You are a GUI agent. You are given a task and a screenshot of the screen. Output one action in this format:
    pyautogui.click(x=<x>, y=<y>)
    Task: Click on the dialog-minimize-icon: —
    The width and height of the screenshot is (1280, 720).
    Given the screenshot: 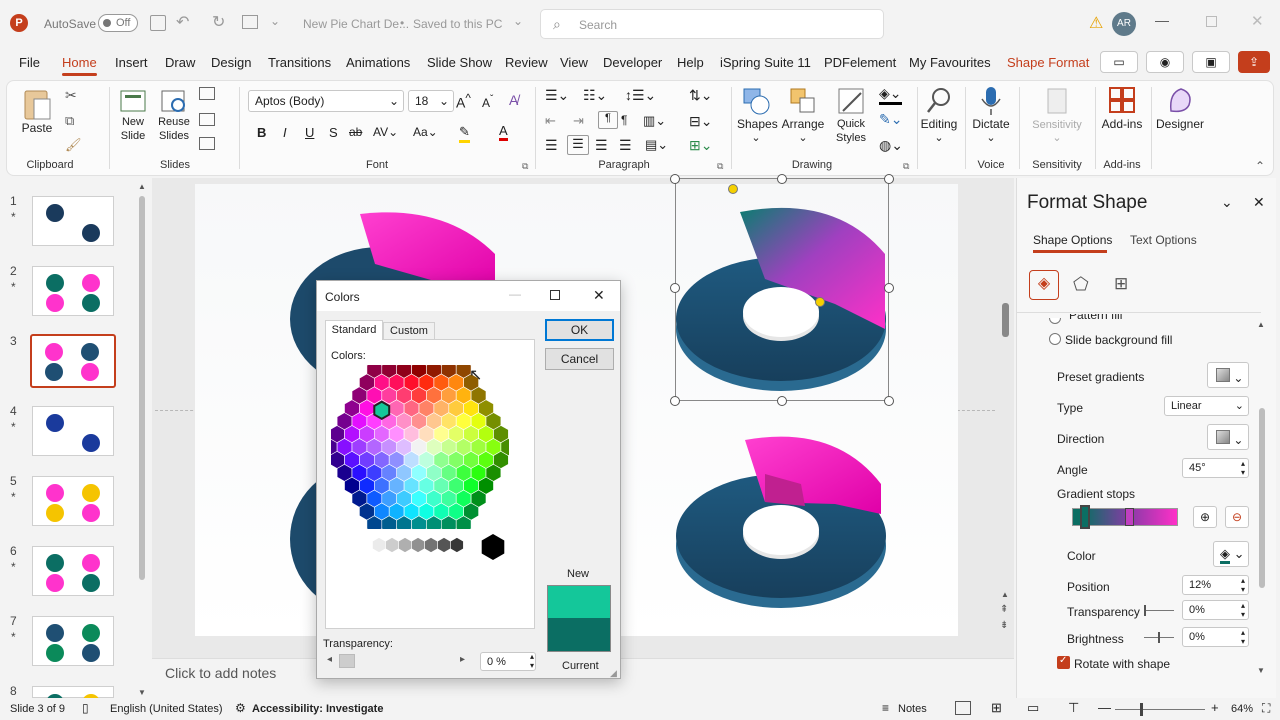 What is the action you would take?
    pyautogui.click(x=515, y=294)
    